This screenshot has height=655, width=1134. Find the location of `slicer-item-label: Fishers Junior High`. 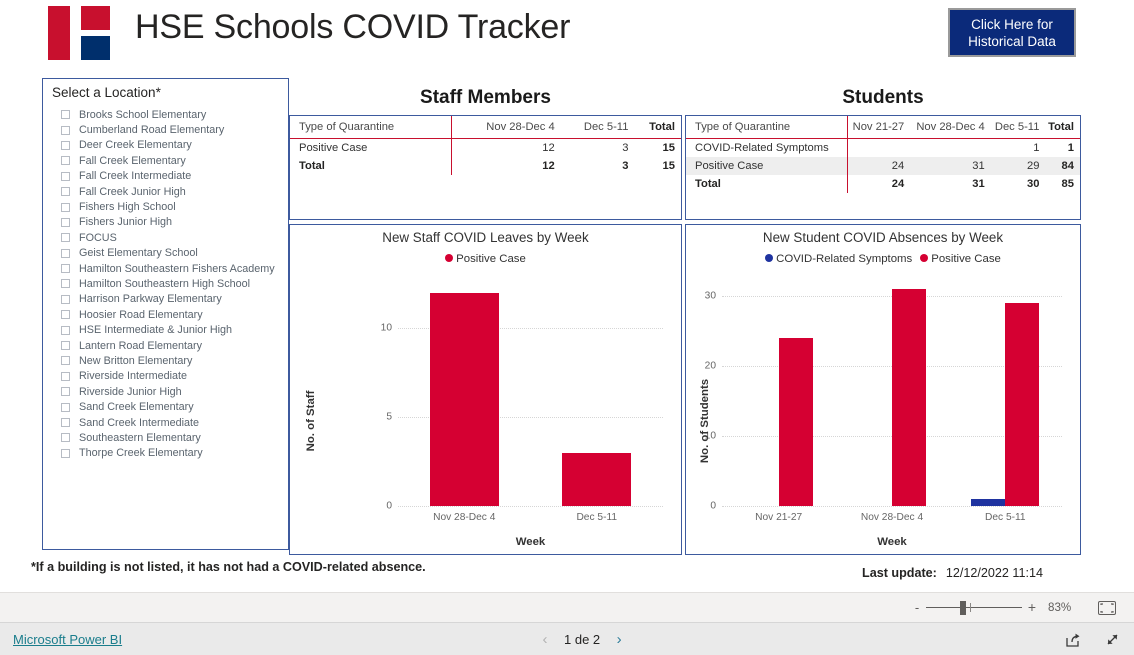

slicer-item-label: Fishers Junior High is located at coordinates (126, 222).